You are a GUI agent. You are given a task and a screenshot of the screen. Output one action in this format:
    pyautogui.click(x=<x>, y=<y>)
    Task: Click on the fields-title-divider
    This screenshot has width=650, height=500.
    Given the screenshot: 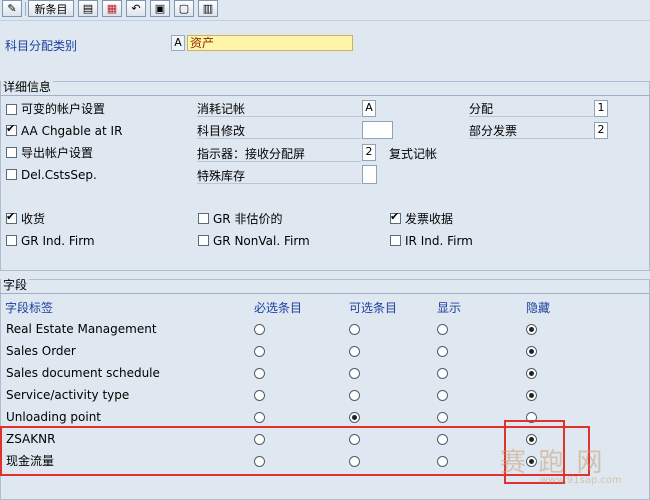 What is the action you would take?
    pyautogui.click(x=325, y=293)
    